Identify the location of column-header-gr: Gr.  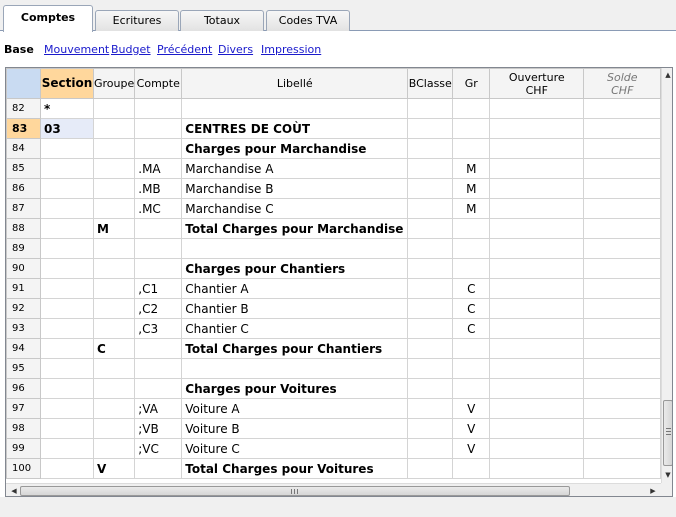
(471, 83).